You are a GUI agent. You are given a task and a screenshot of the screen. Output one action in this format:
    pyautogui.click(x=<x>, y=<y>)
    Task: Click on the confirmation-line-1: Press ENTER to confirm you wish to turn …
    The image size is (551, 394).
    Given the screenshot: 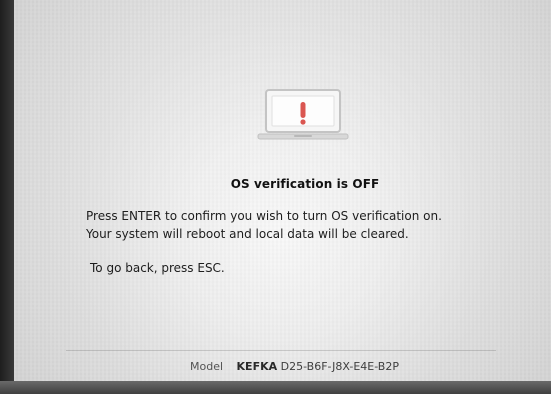 What is the action you would take?
    pyautogui.click(x=264, y=216)
    